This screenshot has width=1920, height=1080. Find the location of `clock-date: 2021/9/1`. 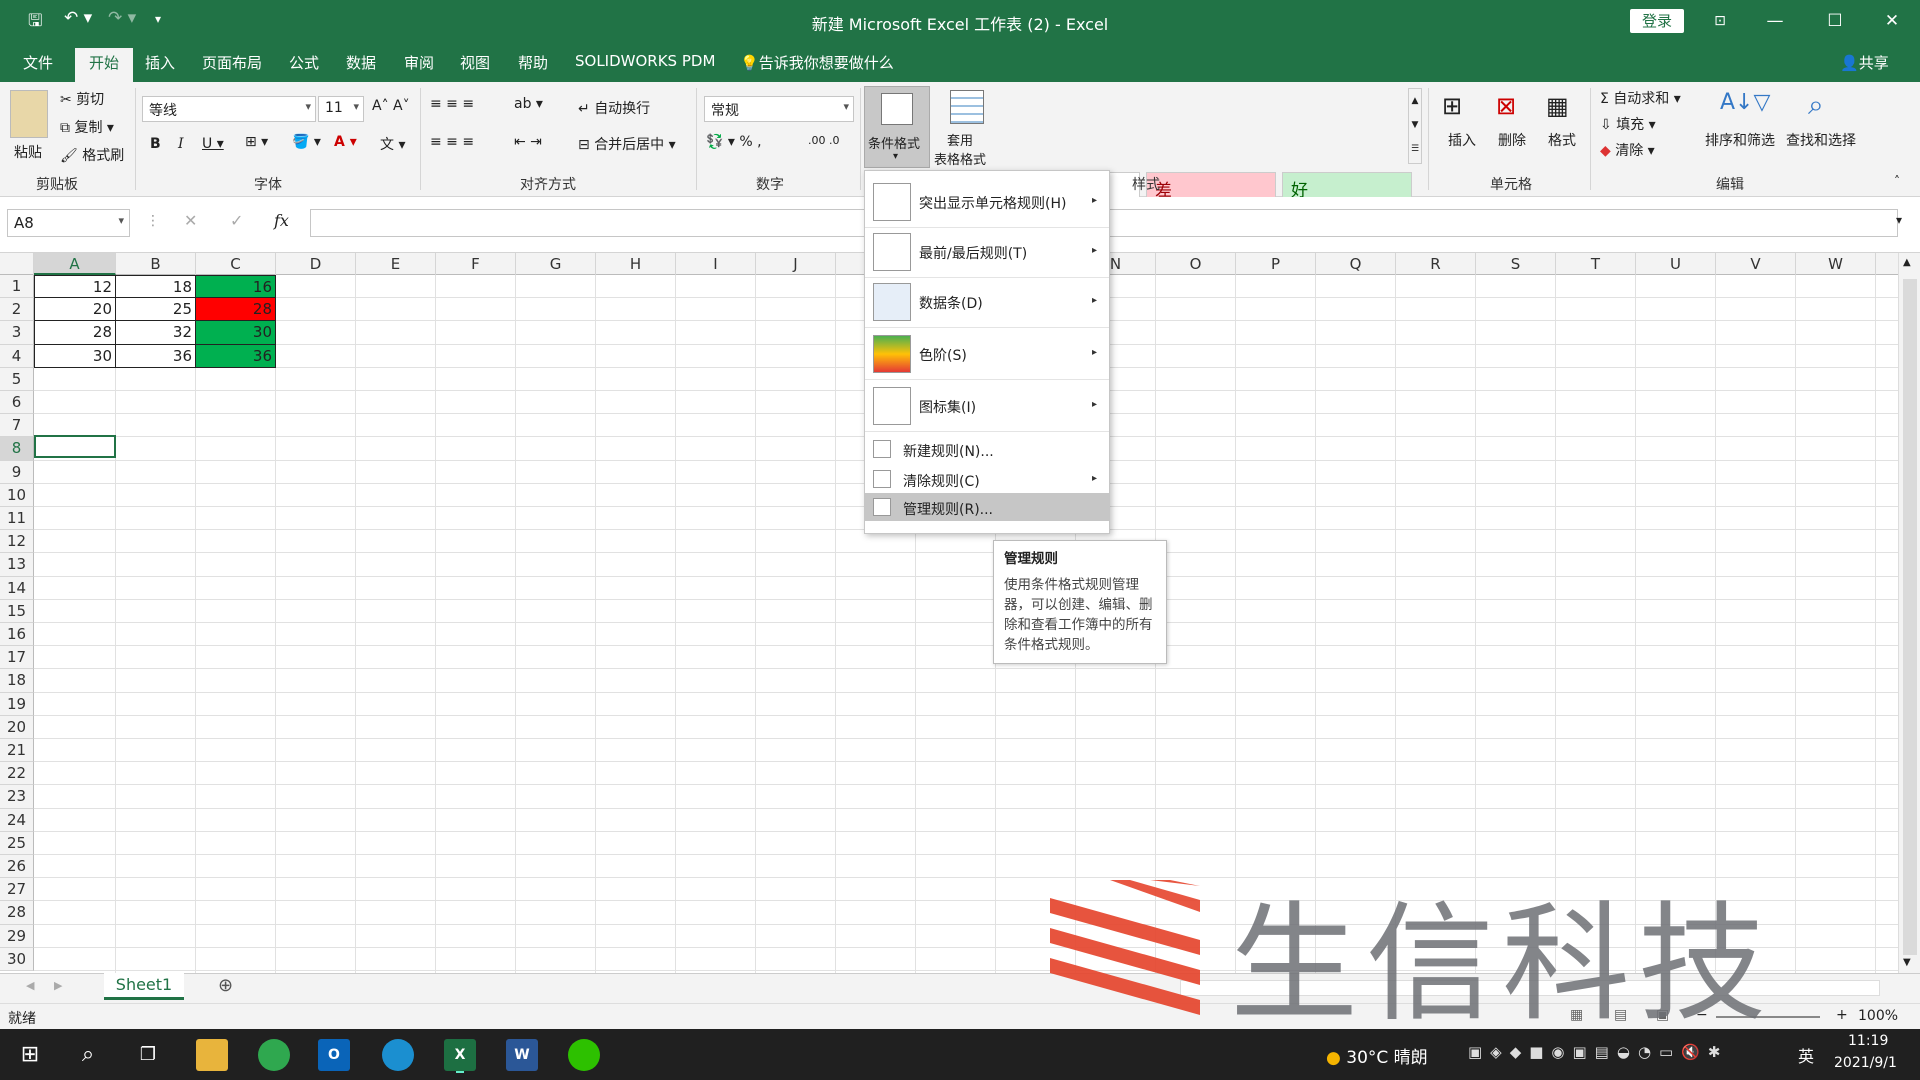

clock-date: 2021/9/1 is located at coordinates (1865, 1063).